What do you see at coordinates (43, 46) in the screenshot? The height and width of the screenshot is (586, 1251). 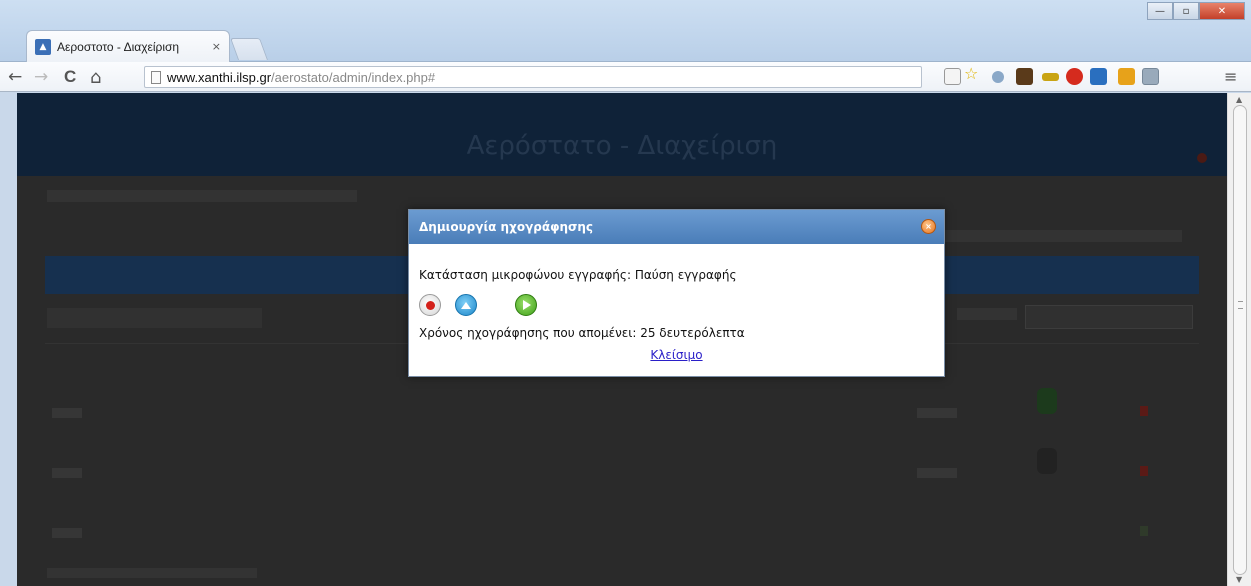 I see `site-favicon-icon: ▲` at bounding box center [43, 46].